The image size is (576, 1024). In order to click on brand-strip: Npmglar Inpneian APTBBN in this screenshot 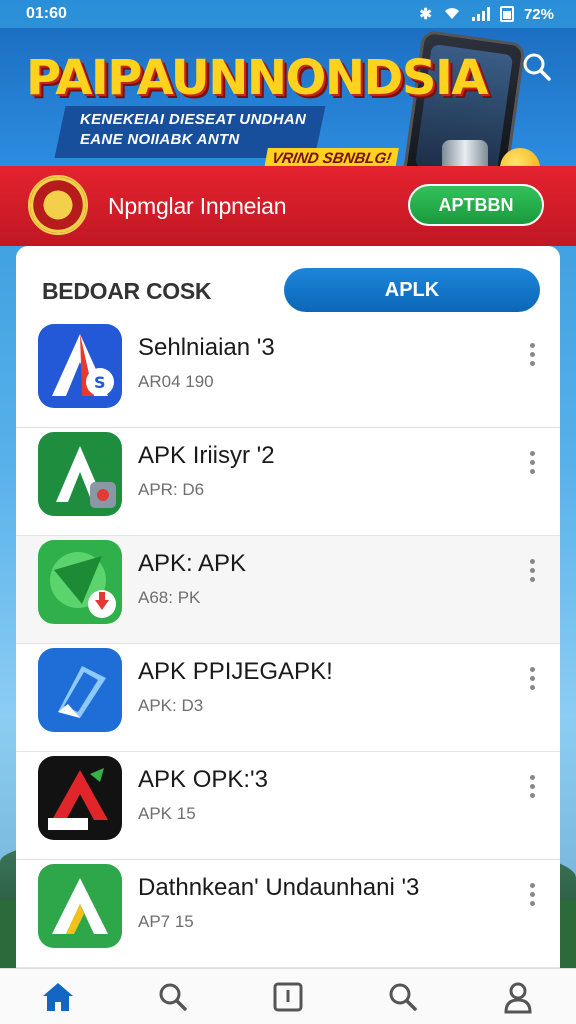, I will do `click(288, 206)`.